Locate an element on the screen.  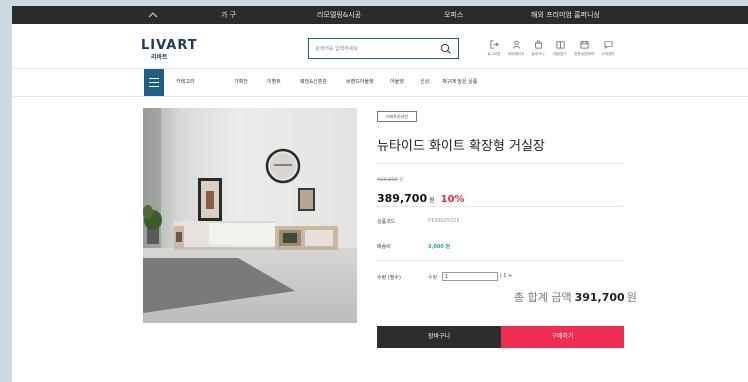
store-finder-button: 매장찾기 is located at coordinates (560, 51).